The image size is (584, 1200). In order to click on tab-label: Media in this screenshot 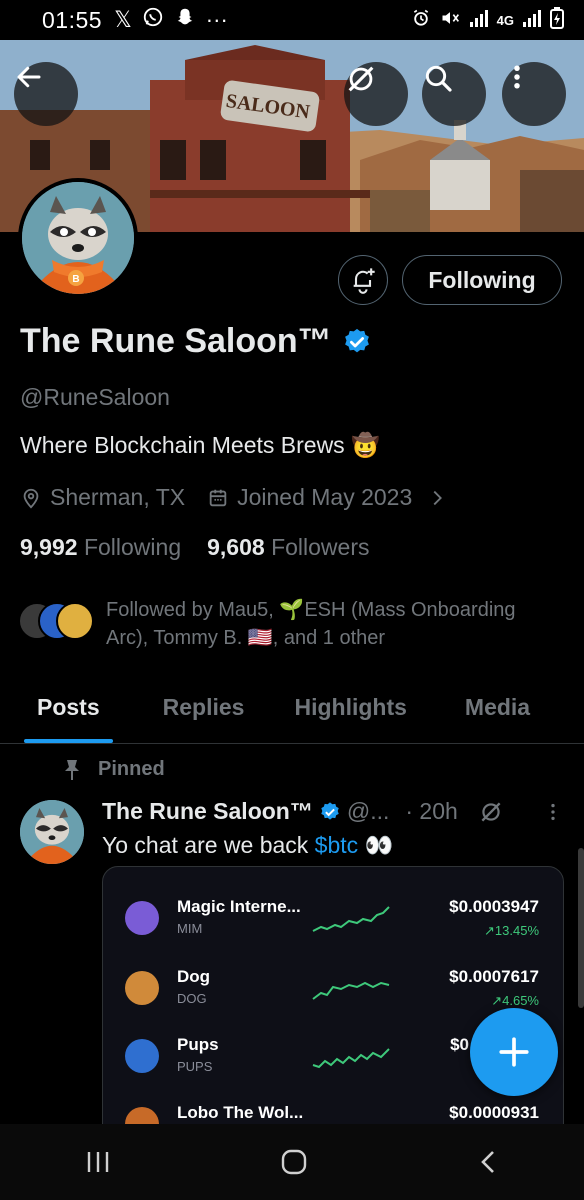, I will do `click(497, 707)`.